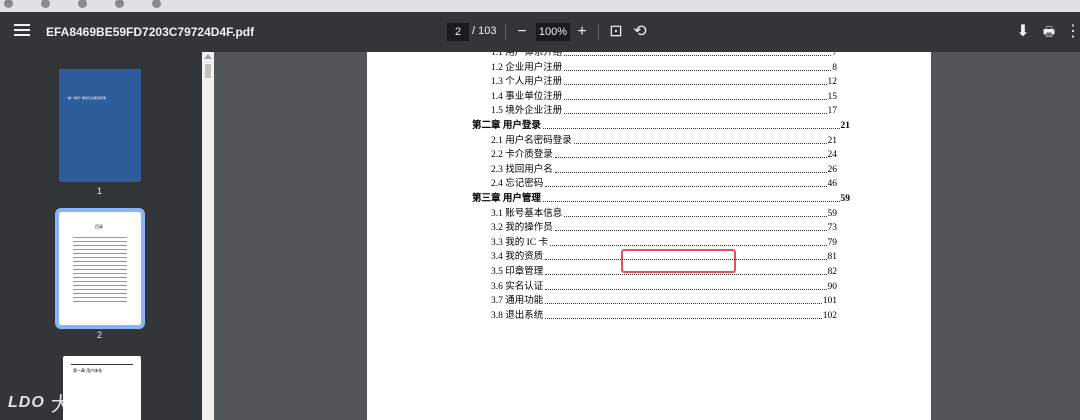 This screenshot has width=1080, height=420. What do you see at coordinates (832, 272) in the screenshot?
I see `toc-page-number: 82` at bounding box center [832, 272].